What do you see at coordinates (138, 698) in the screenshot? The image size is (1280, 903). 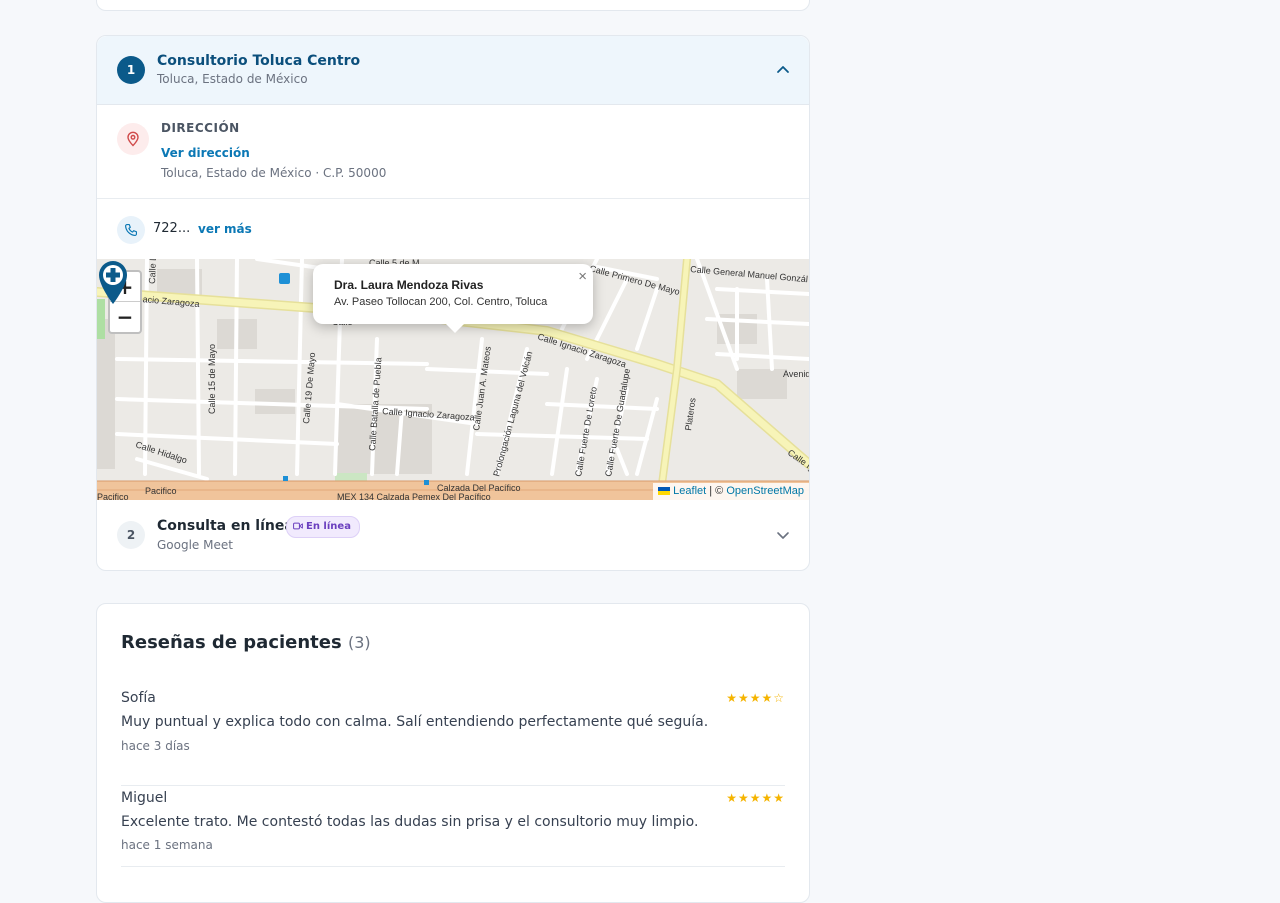 I see `review-author: Sofía` at bounding box center [138, 698].